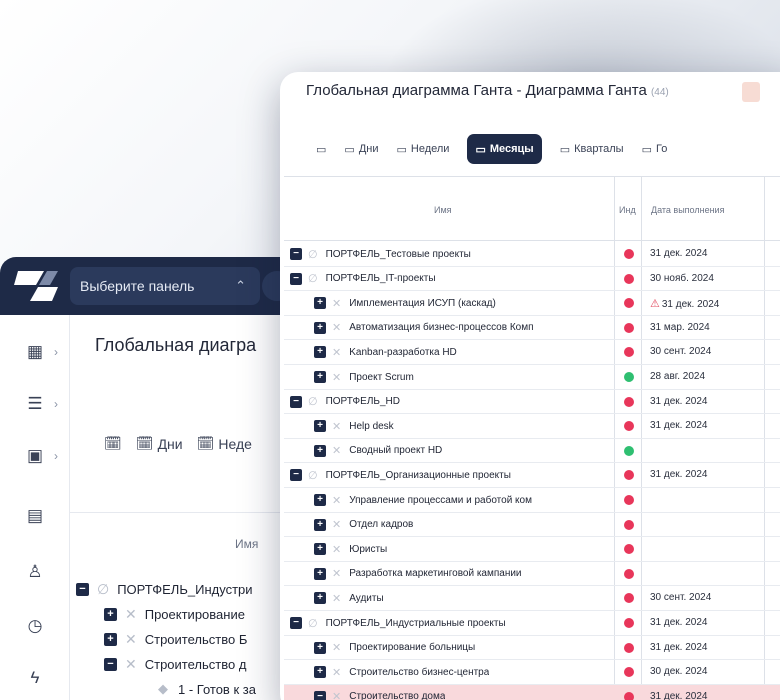  Describe the element at coordinates (599, 149) in the screenshot. I see `tab-label: Кварталы` at that location.